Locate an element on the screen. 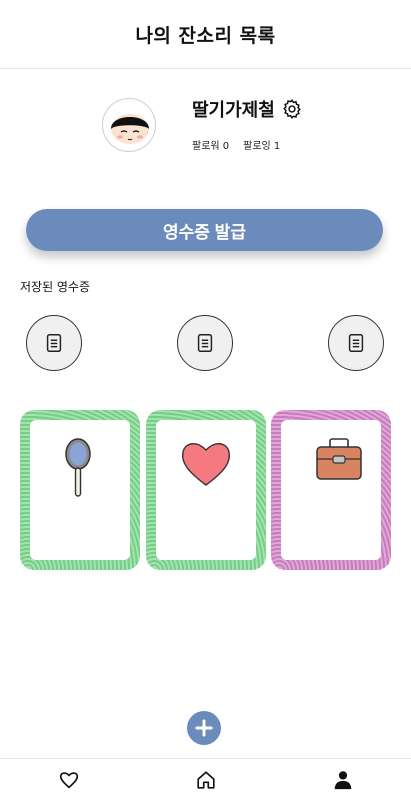 This screenshot has width=411, height=800. page-title: 나의 잔소리 목록 is located at coordinates (205, 35).